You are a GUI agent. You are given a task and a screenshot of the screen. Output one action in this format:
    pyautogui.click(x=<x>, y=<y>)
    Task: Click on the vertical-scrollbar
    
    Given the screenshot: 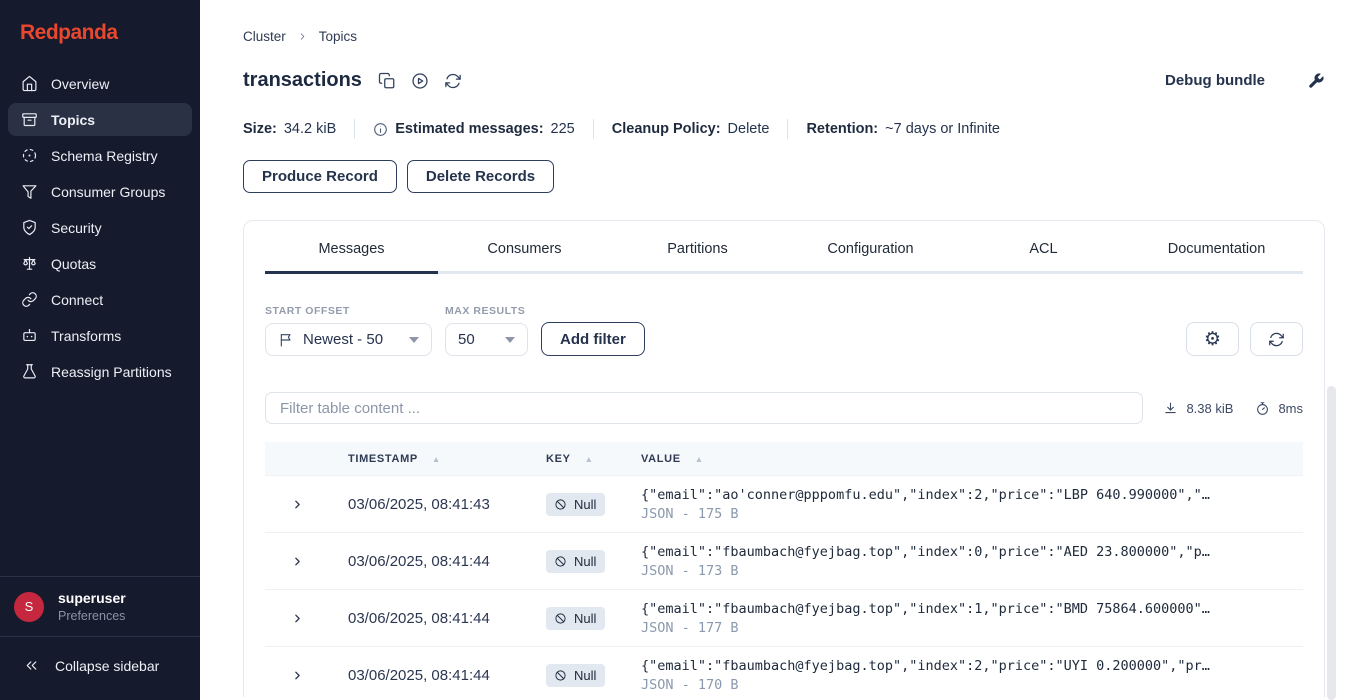 What is the action you would take?
    pyautogui.click(x=1331, y=543)
    